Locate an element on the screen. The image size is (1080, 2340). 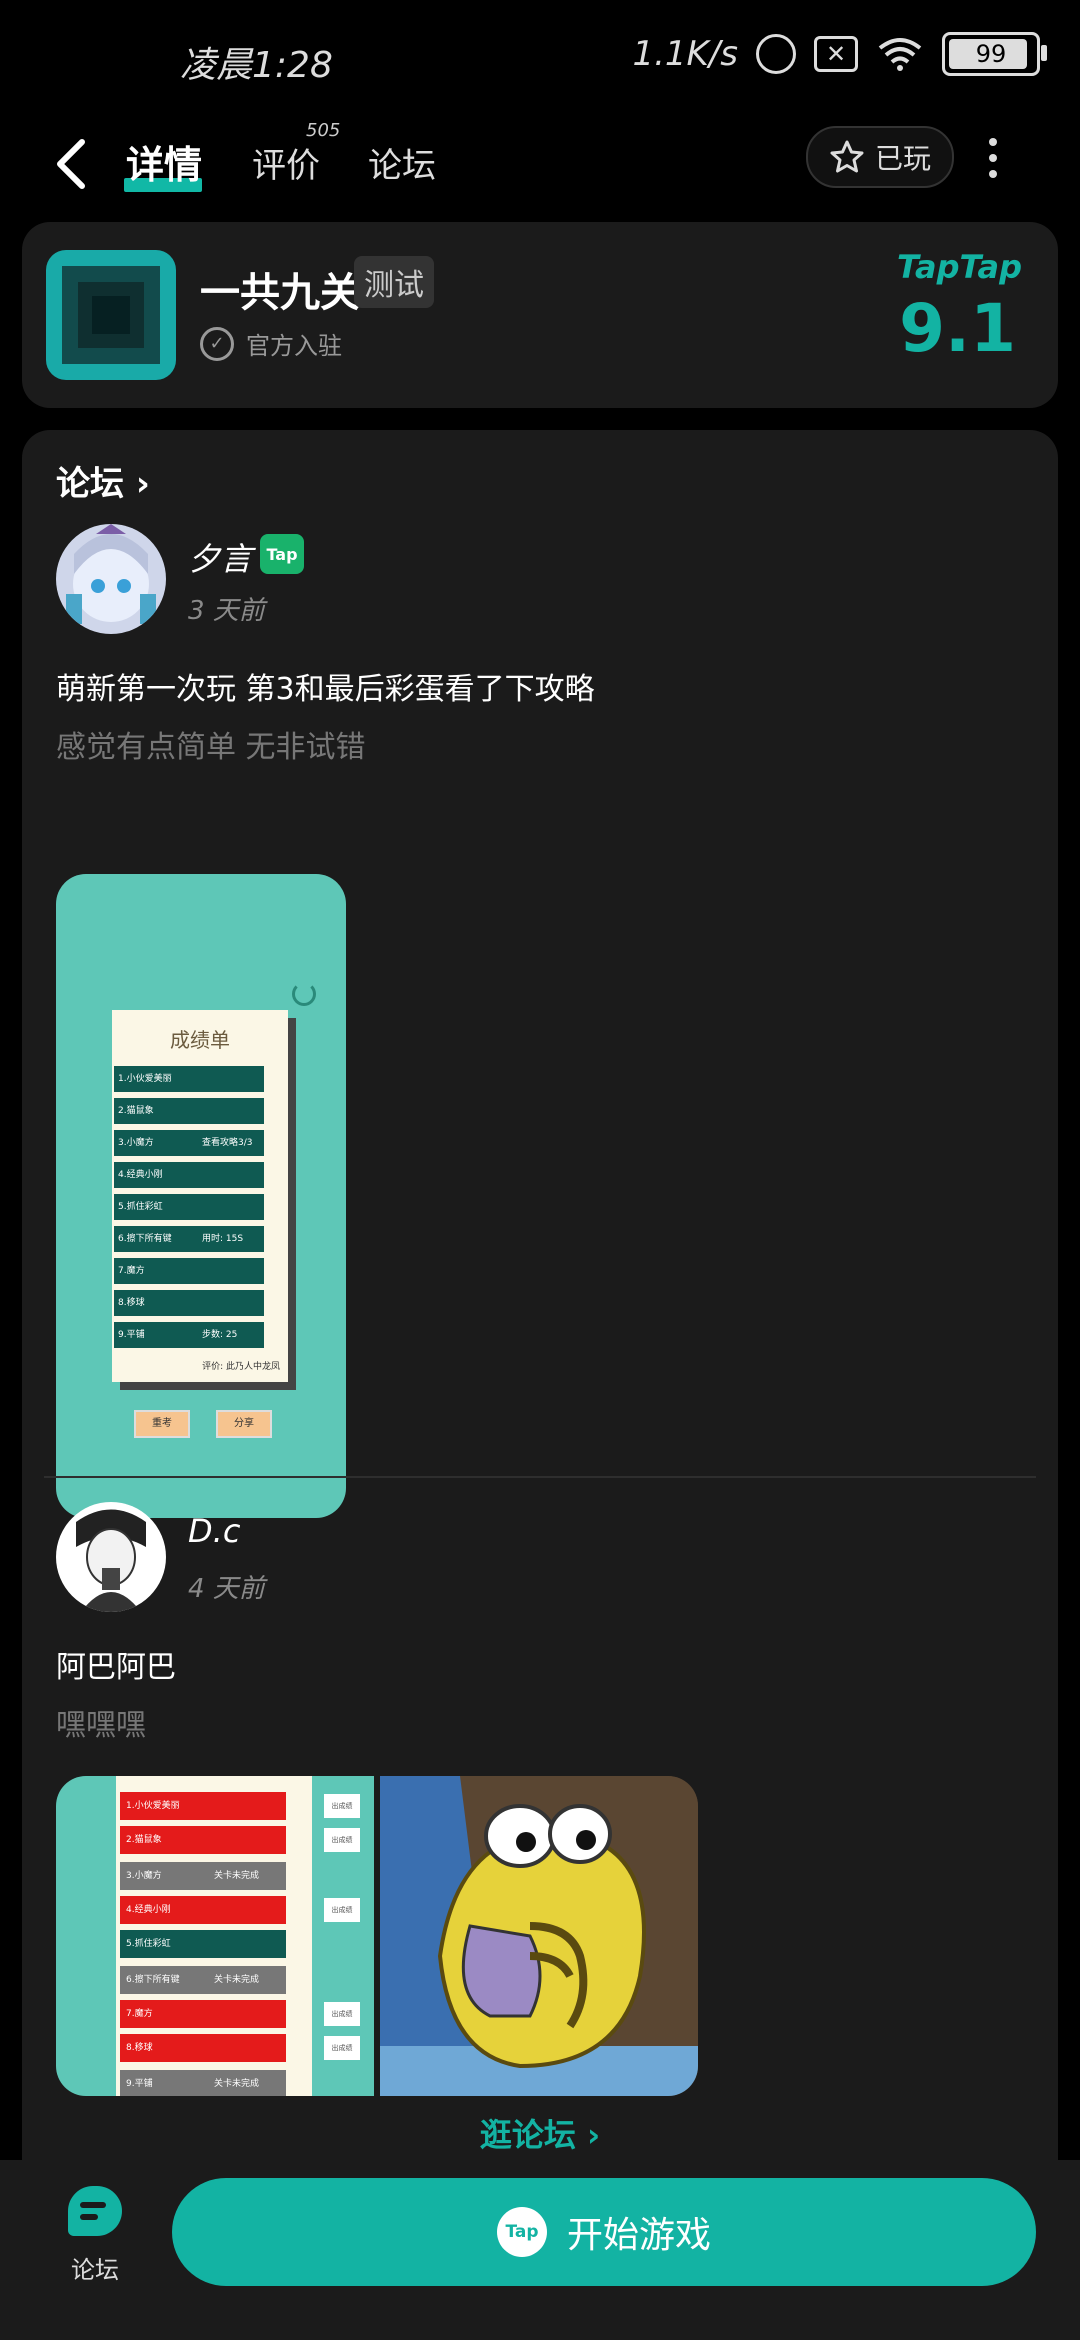
played-label: 已玩 is located at coordinates (902, 158).